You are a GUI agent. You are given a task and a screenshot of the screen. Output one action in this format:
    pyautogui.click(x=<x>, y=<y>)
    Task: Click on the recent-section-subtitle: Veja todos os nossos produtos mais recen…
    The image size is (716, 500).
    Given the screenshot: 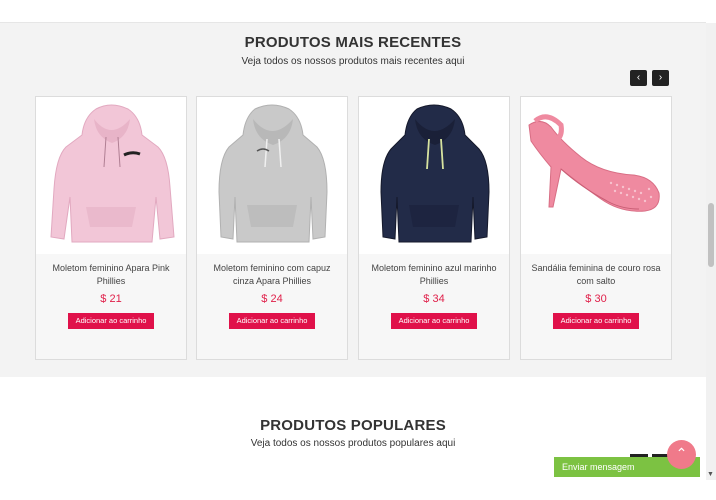 What is the action you would take?
    pyautogui.click(x=353, y=61)
    